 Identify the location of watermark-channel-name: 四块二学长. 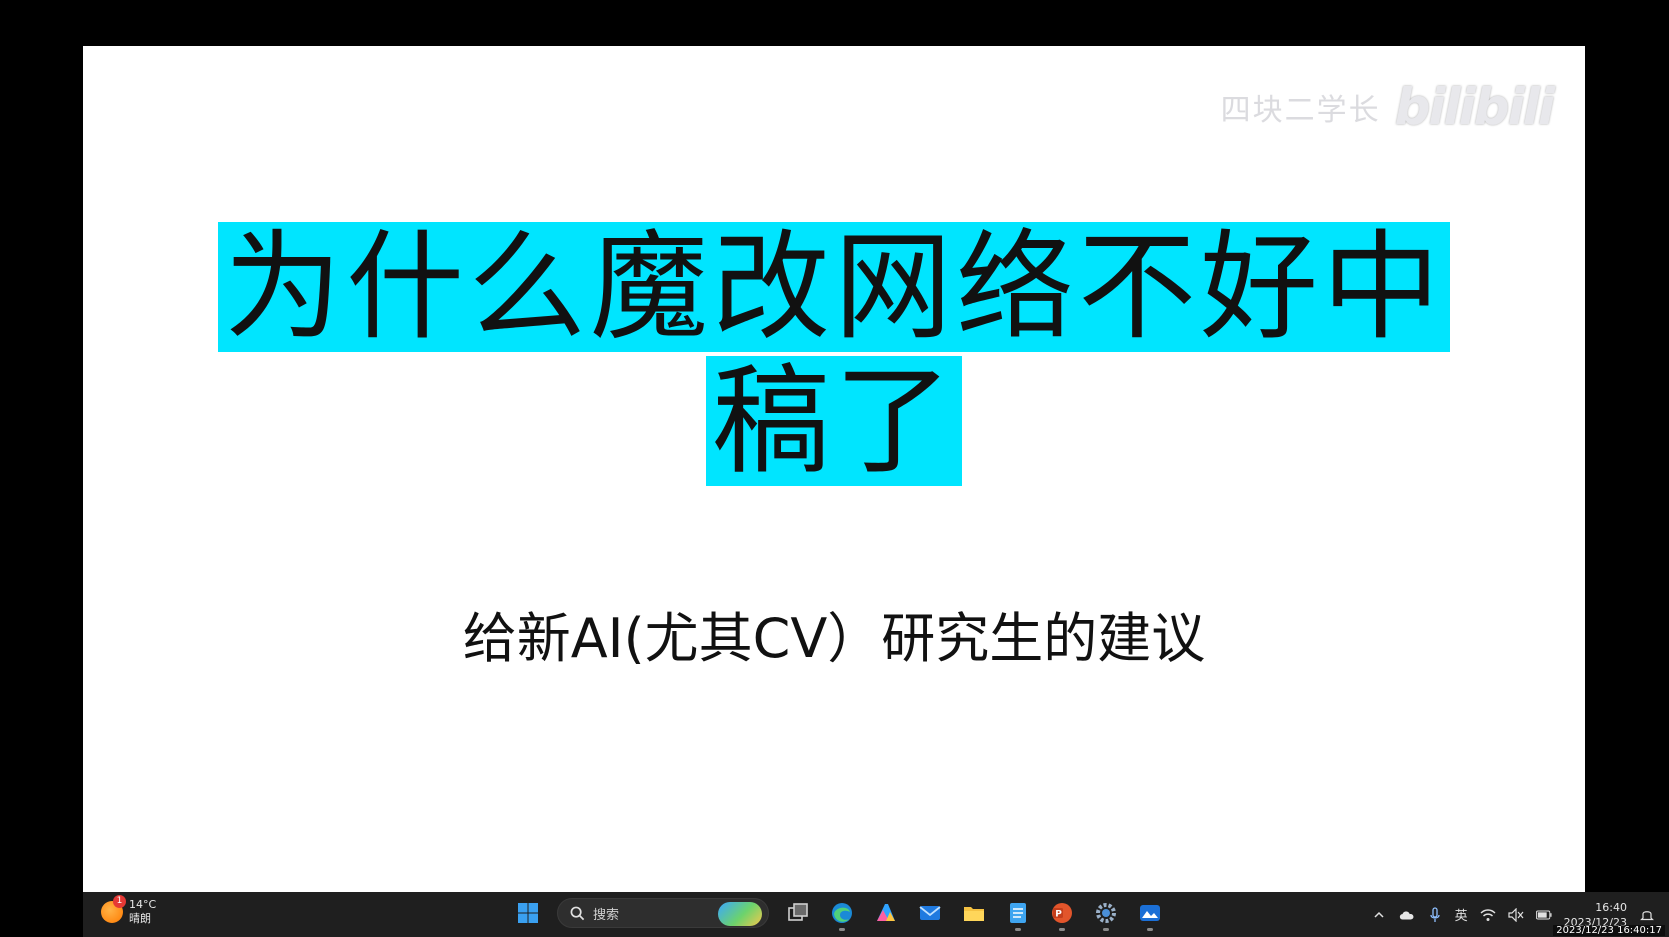
(1300, 110).